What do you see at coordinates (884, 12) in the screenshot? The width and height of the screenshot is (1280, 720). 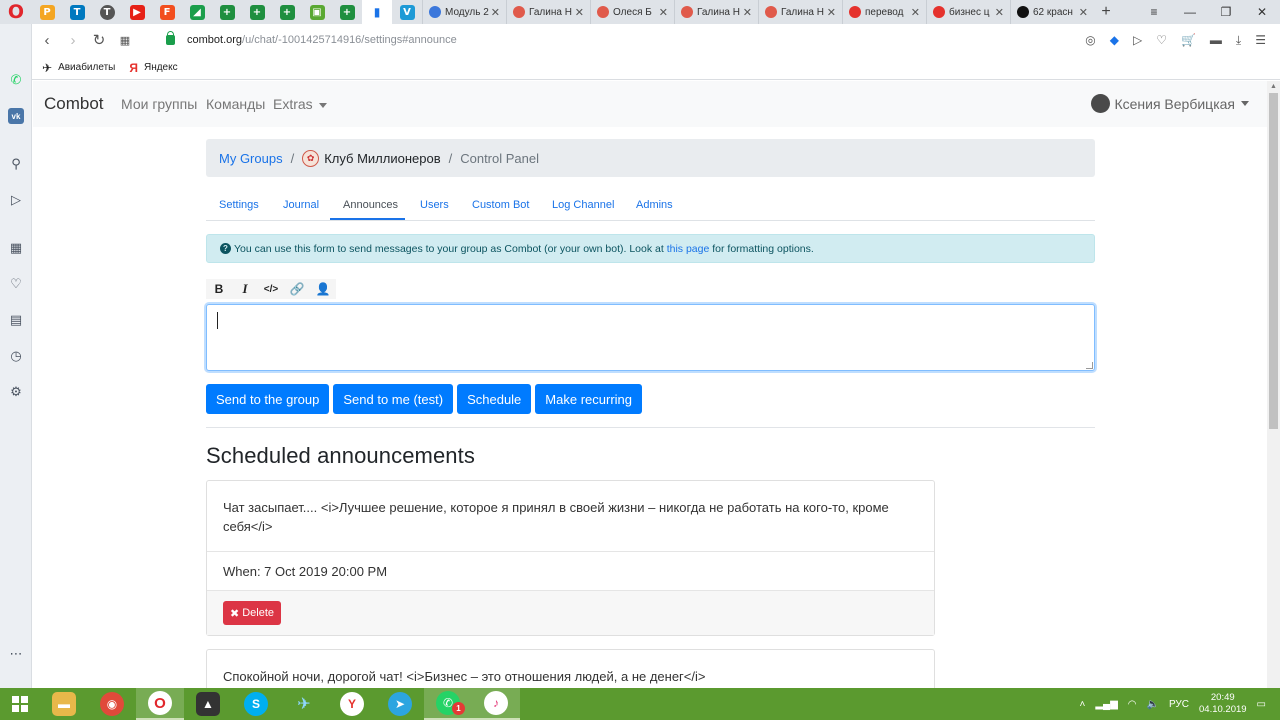 I see `browser-tab: перевод ✕` at bounding box center [884, 12].